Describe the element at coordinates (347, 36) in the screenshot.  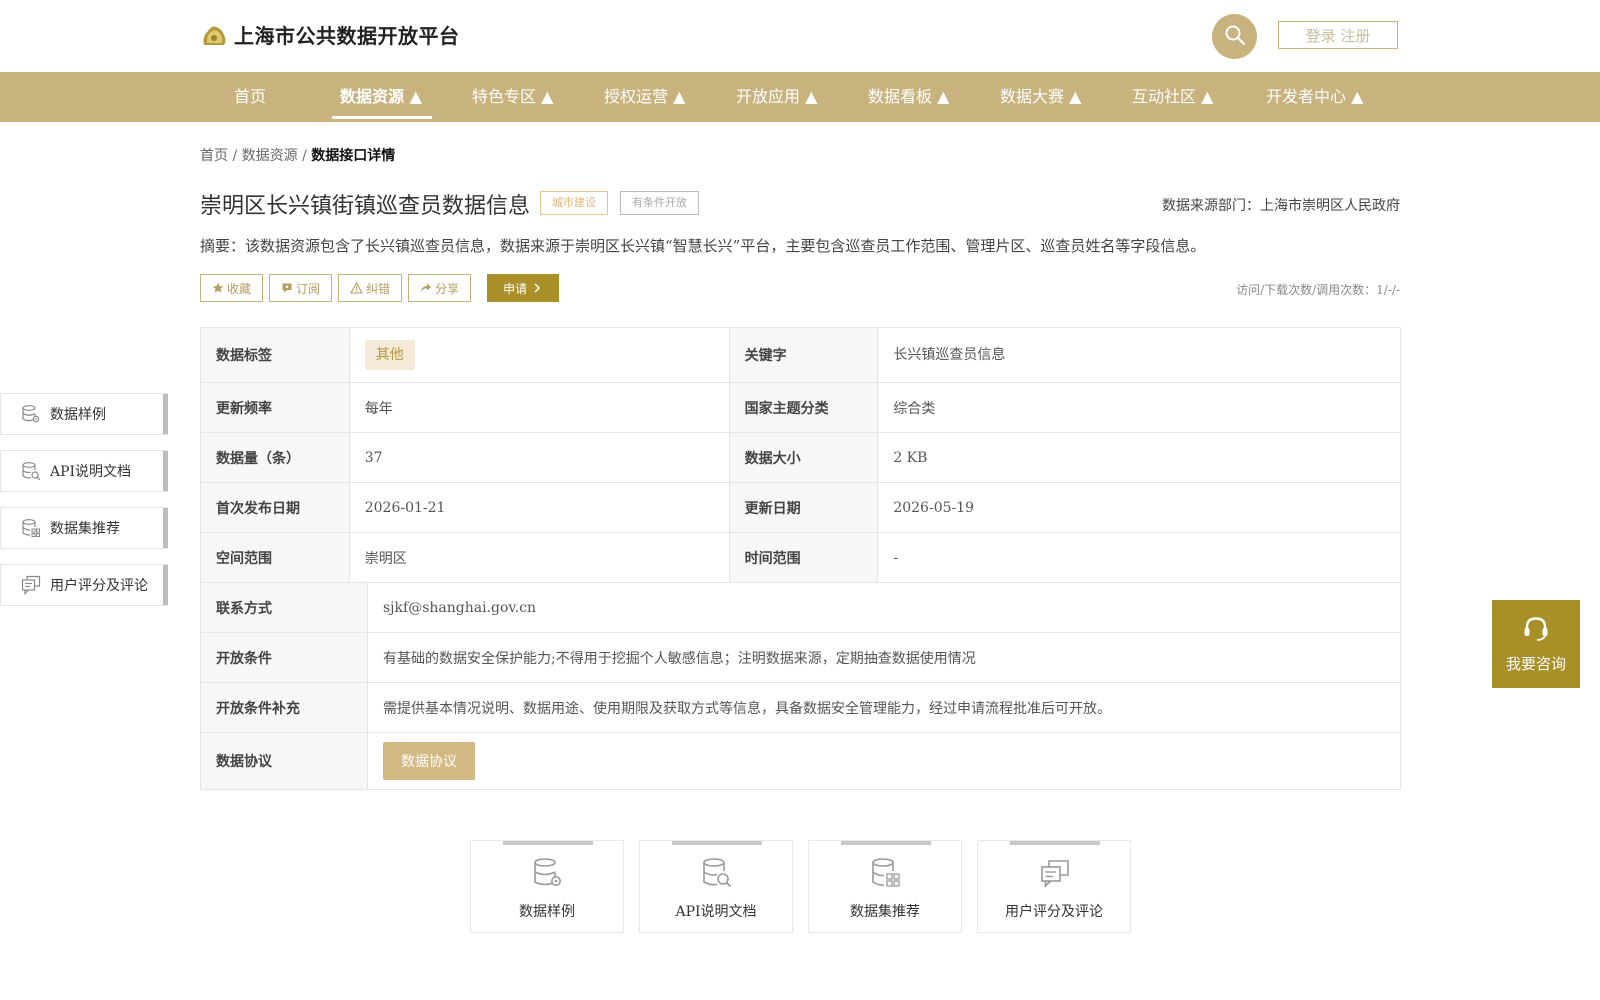
I see `site-title: 上海市公共数据开放平台` at that location.